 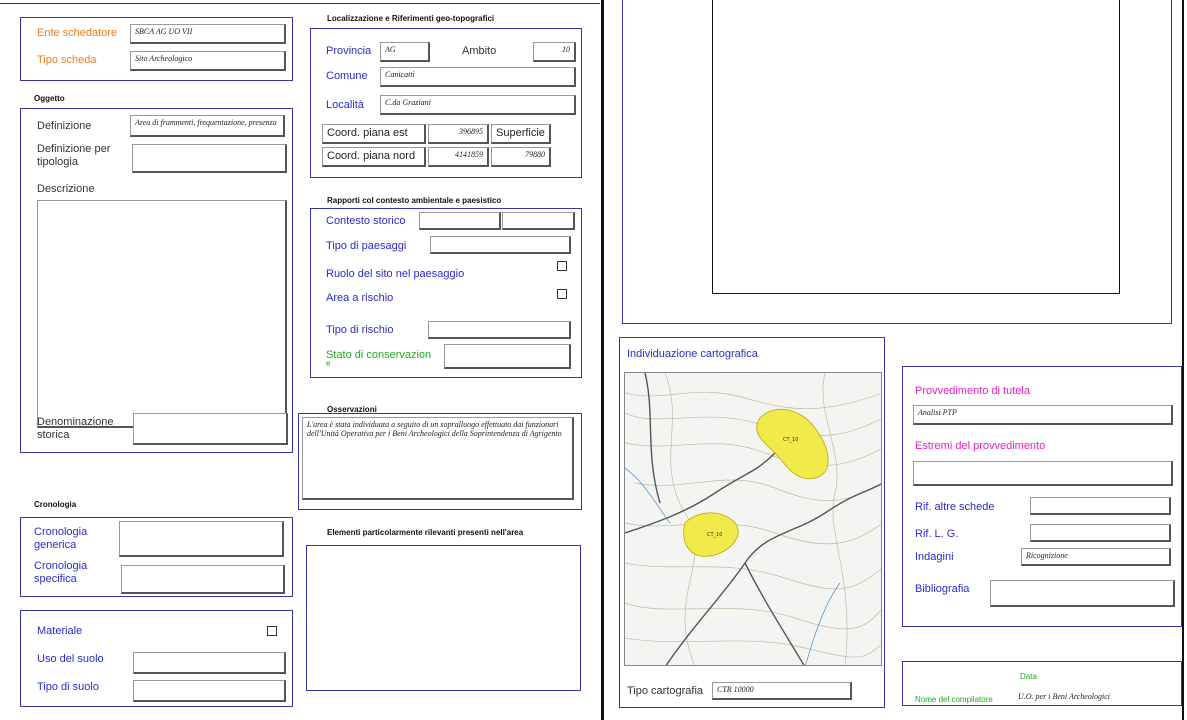 I want to click on cartografia-title: Individuazione cartografica, so click(x=692, y=354).